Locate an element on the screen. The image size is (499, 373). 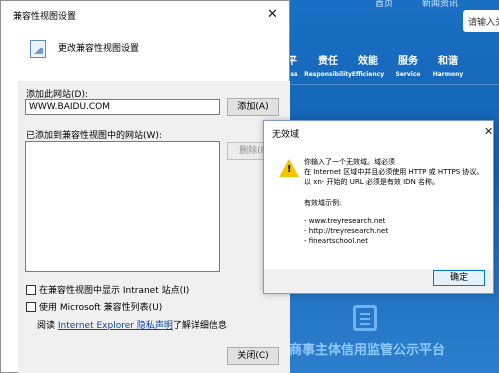
dialog-header: 更改兼容性视图设置 is located at coordinates (99, 49).